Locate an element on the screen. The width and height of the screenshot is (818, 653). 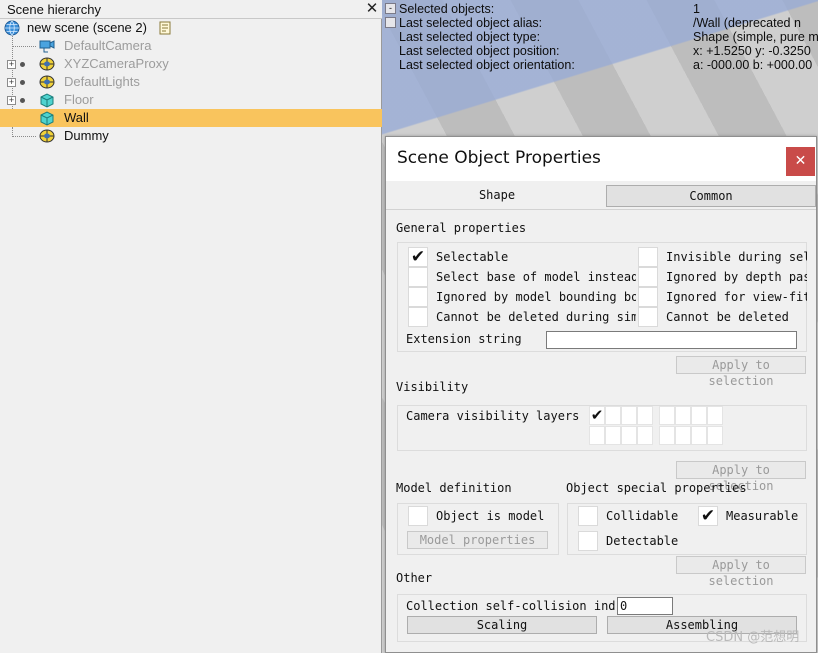
layer-1-checkbox: ✔ is located at coordinates (597, 415).